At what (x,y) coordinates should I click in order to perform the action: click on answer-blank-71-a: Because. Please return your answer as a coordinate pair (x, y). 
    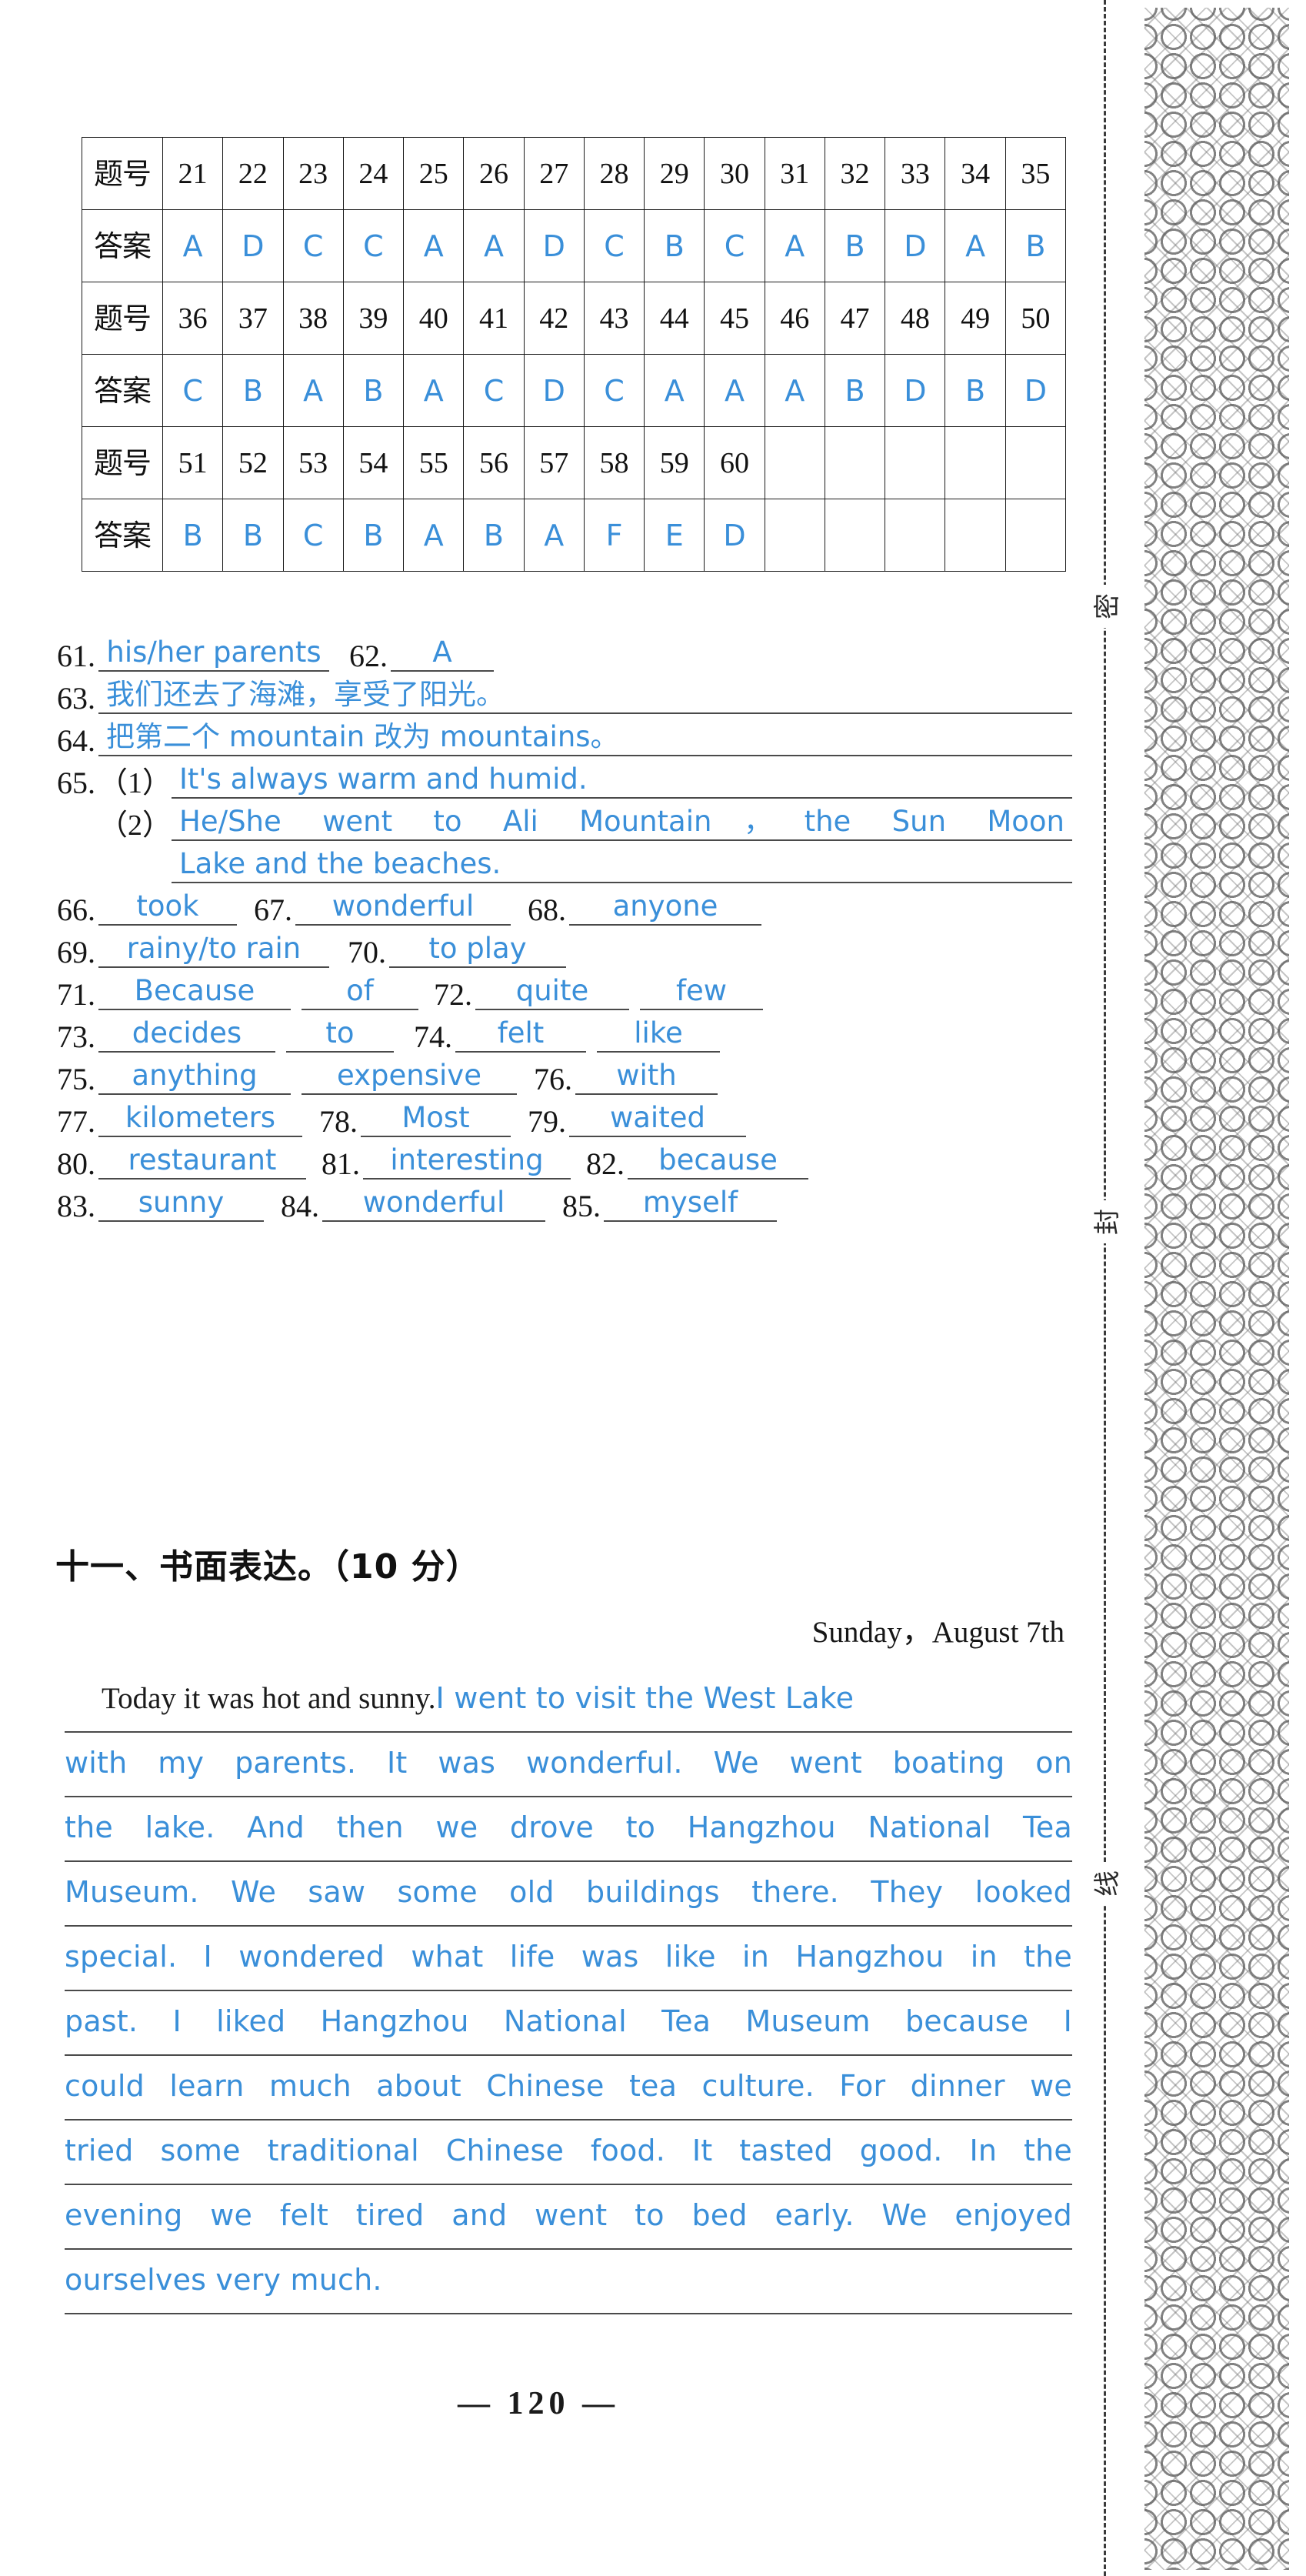
    Looking at the image, I should click on (194, 991).